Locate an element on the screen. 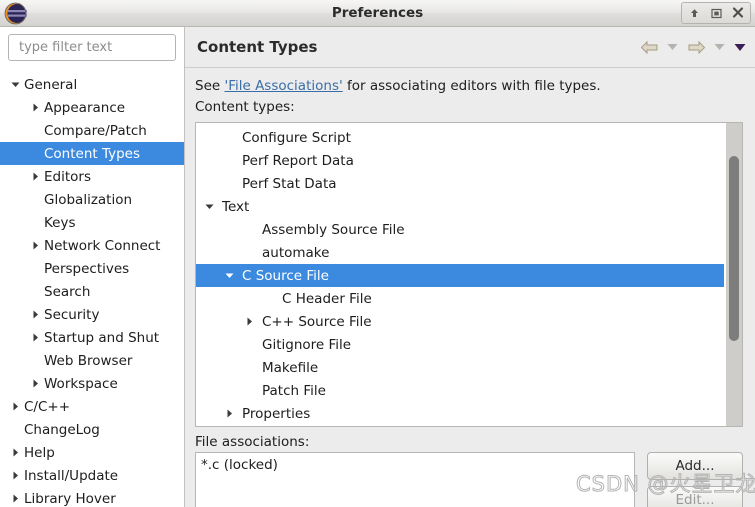  search-input is located at coordinates (100, 47).